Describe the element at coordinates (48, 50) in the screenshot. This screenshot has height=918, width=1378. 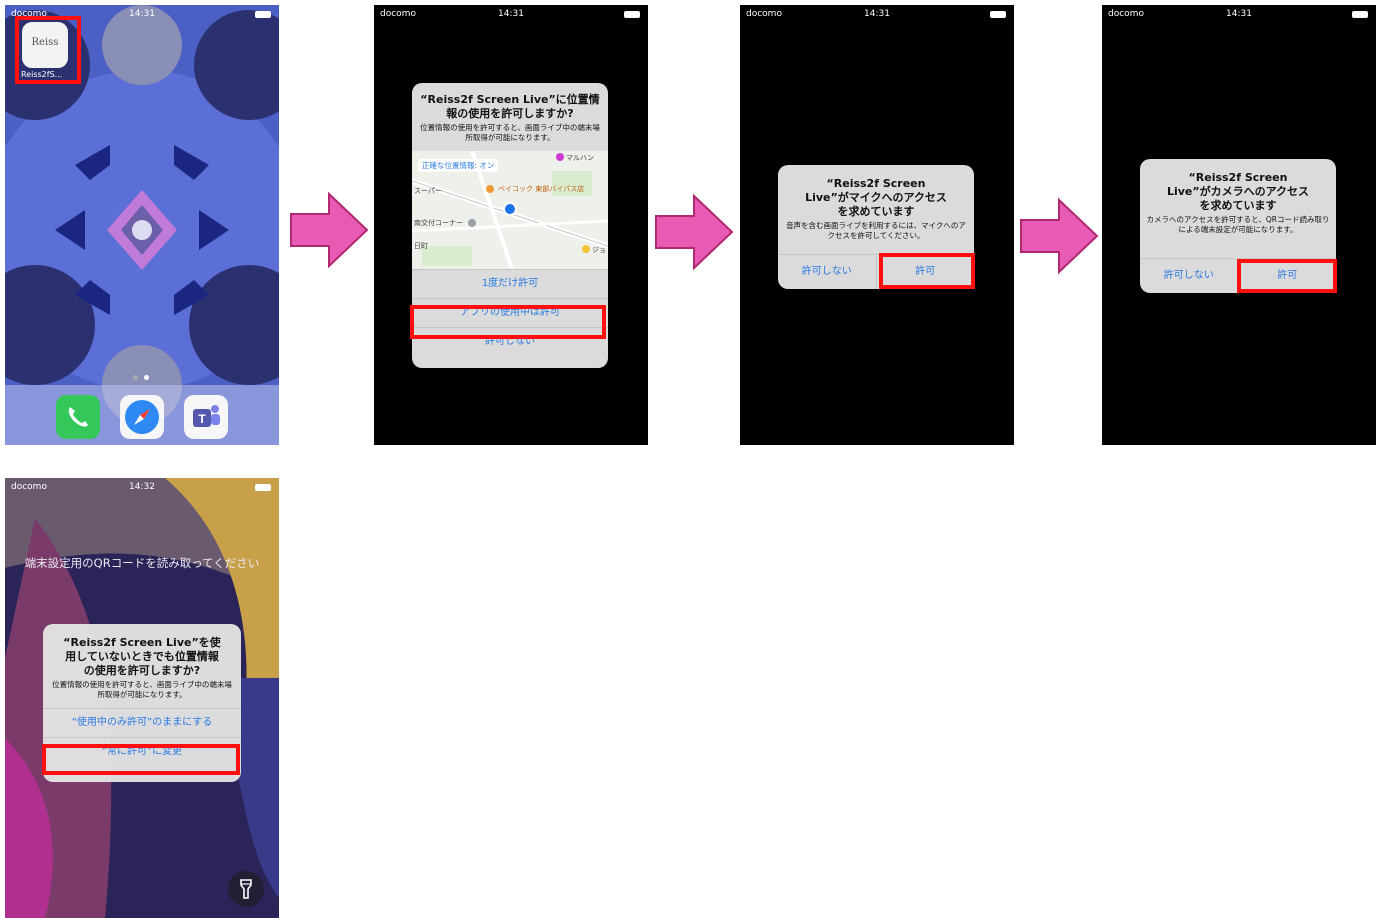
I see `highlight-app-icon` at that location.